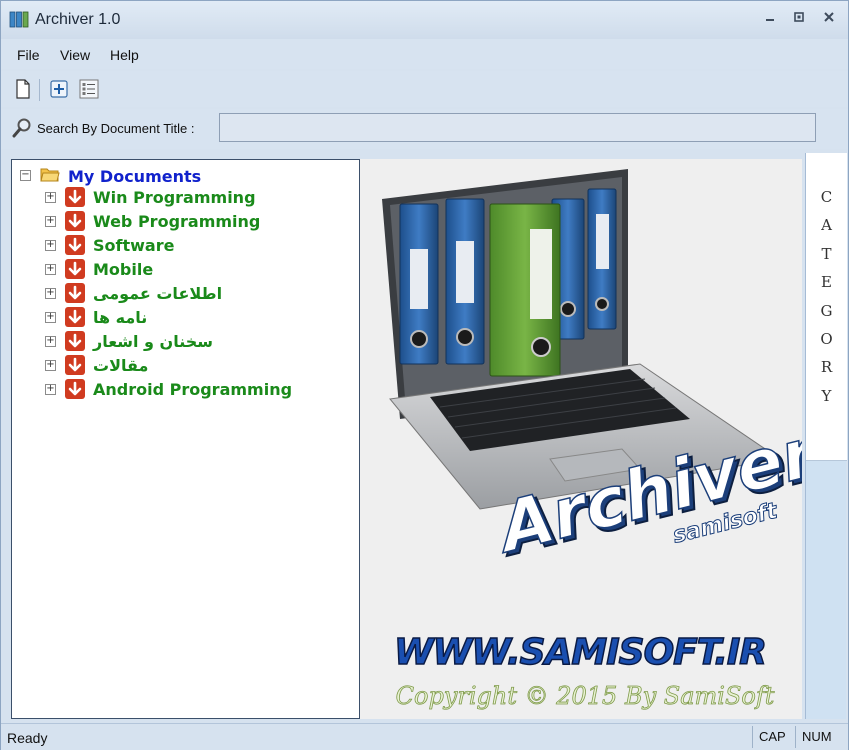 This screenshot has height=750, width=849. I want to click on tree-category-node: + Software, so click(185, 245).